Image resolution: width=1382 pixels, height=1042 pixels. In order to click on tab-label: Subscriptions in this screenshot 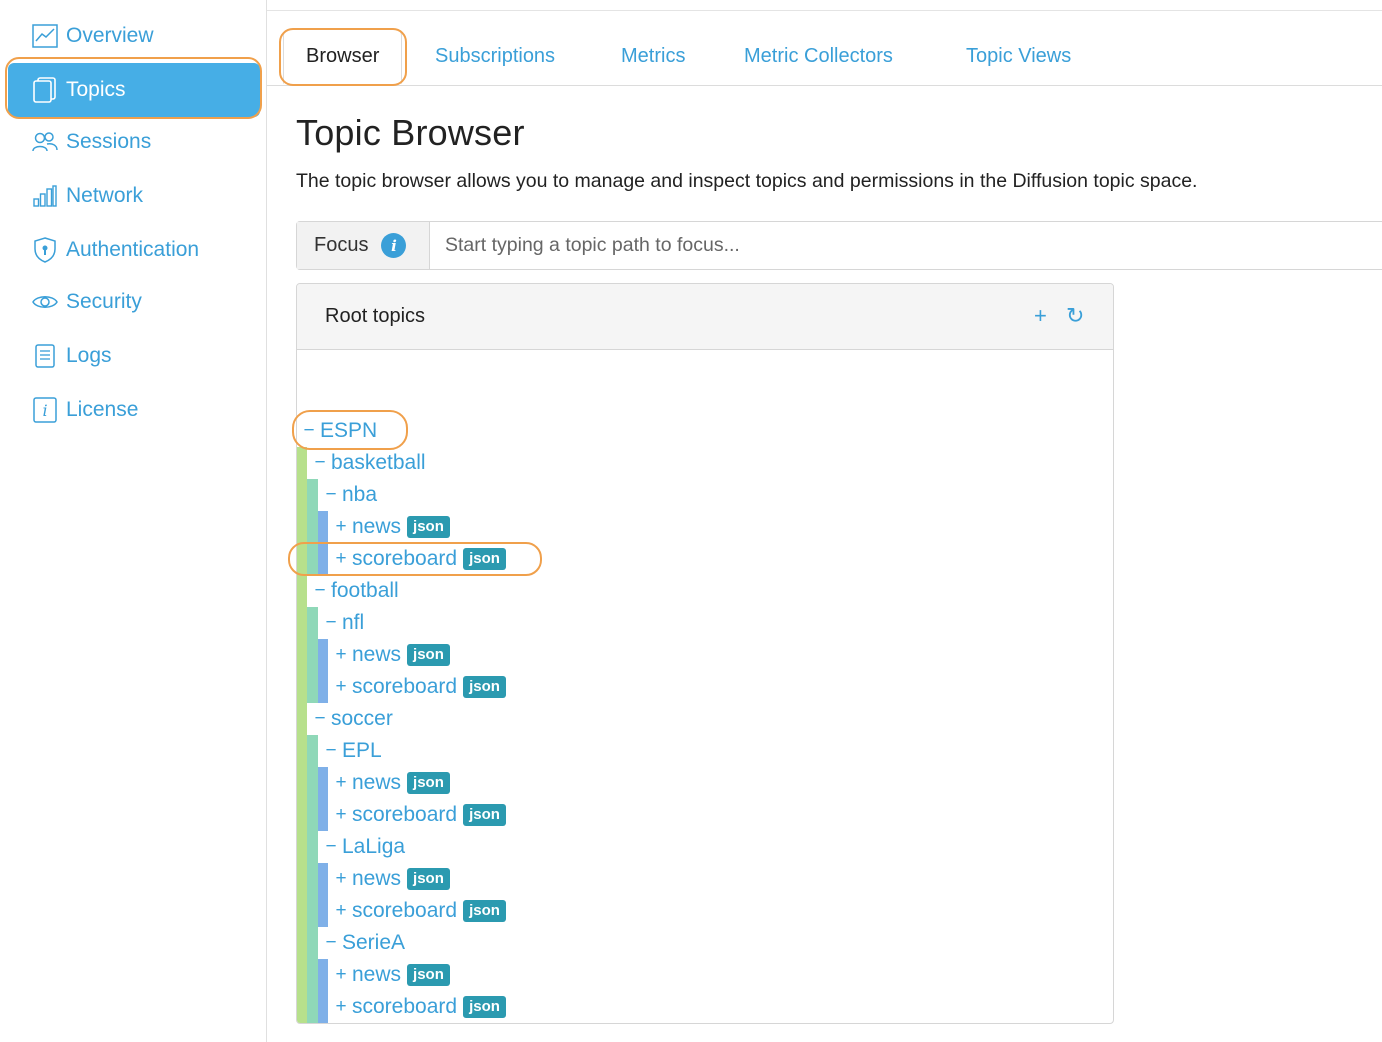, I will do `click(495, 56)`.